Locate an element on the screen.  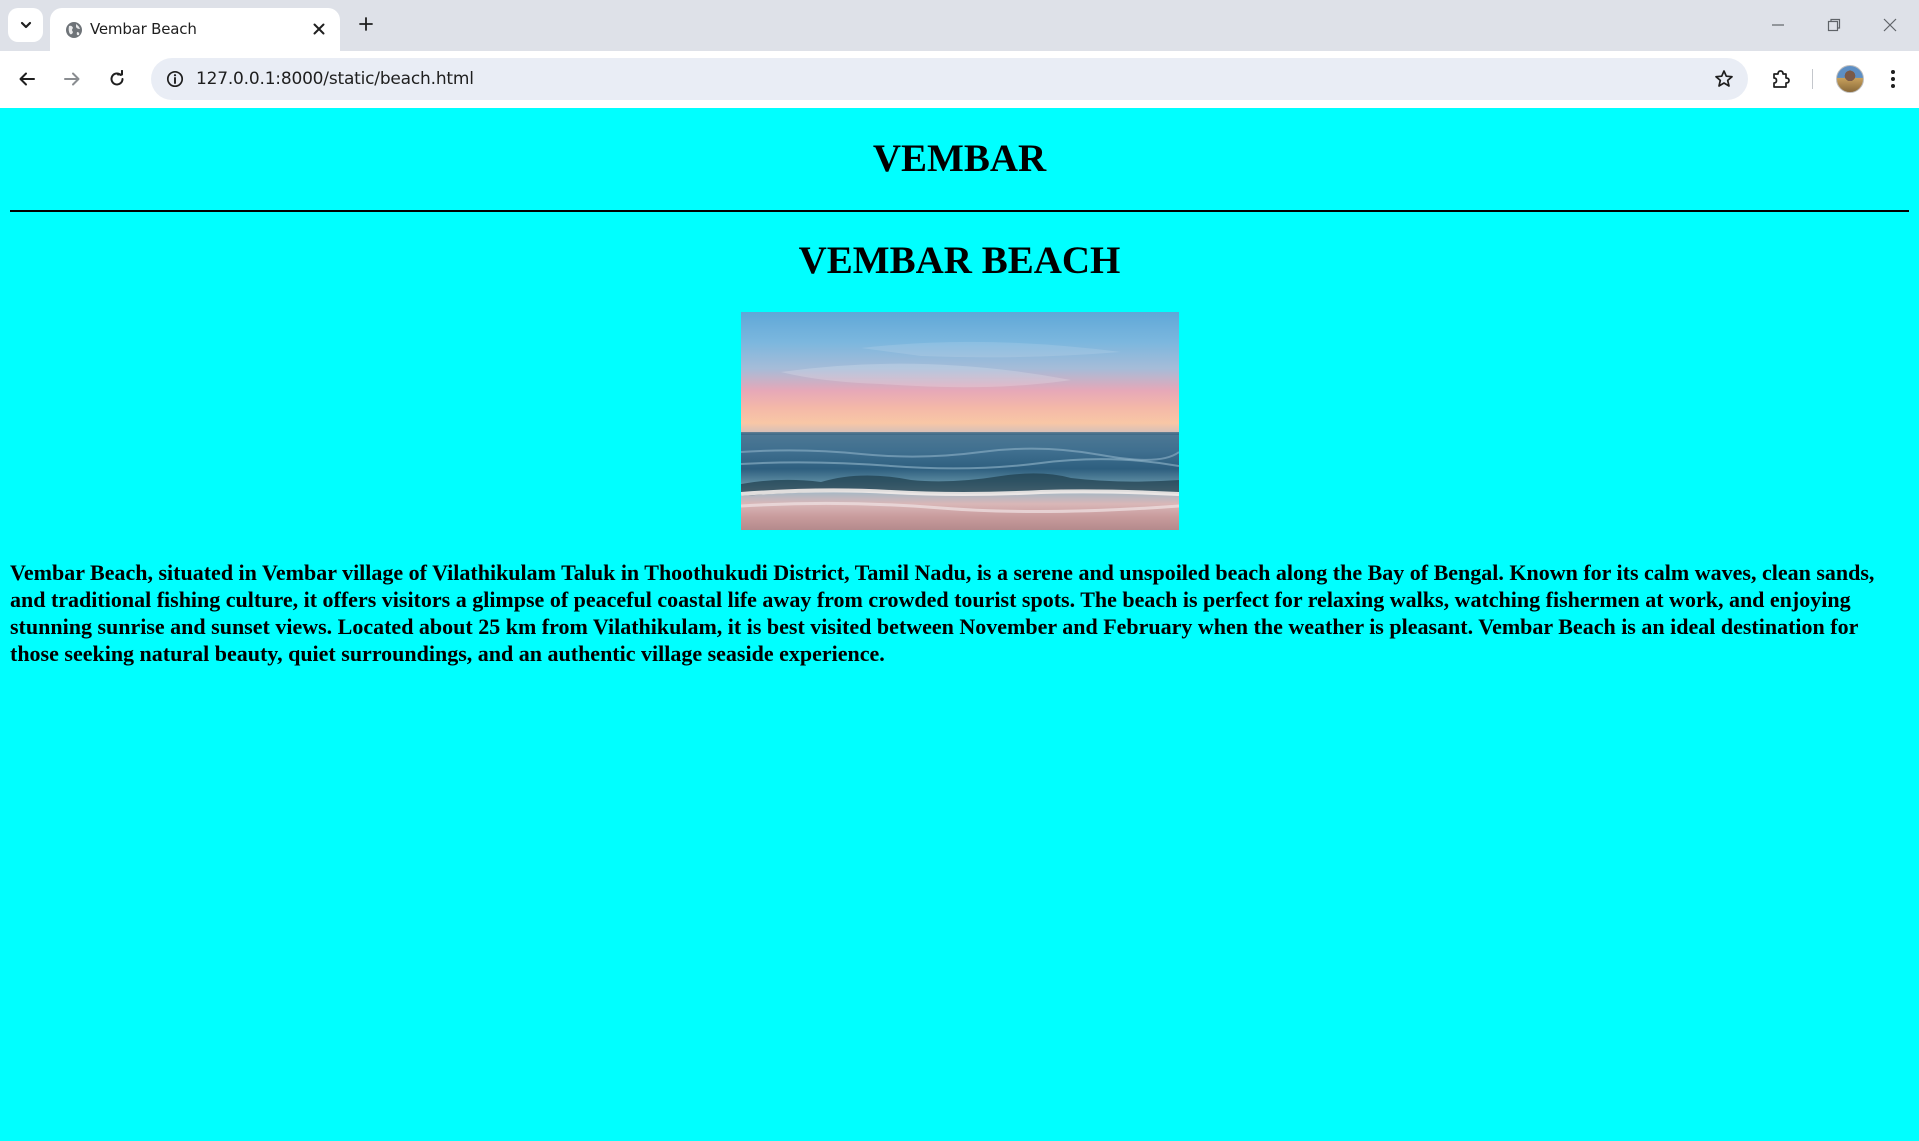
site-info-button is located at coordinates (175, 79).